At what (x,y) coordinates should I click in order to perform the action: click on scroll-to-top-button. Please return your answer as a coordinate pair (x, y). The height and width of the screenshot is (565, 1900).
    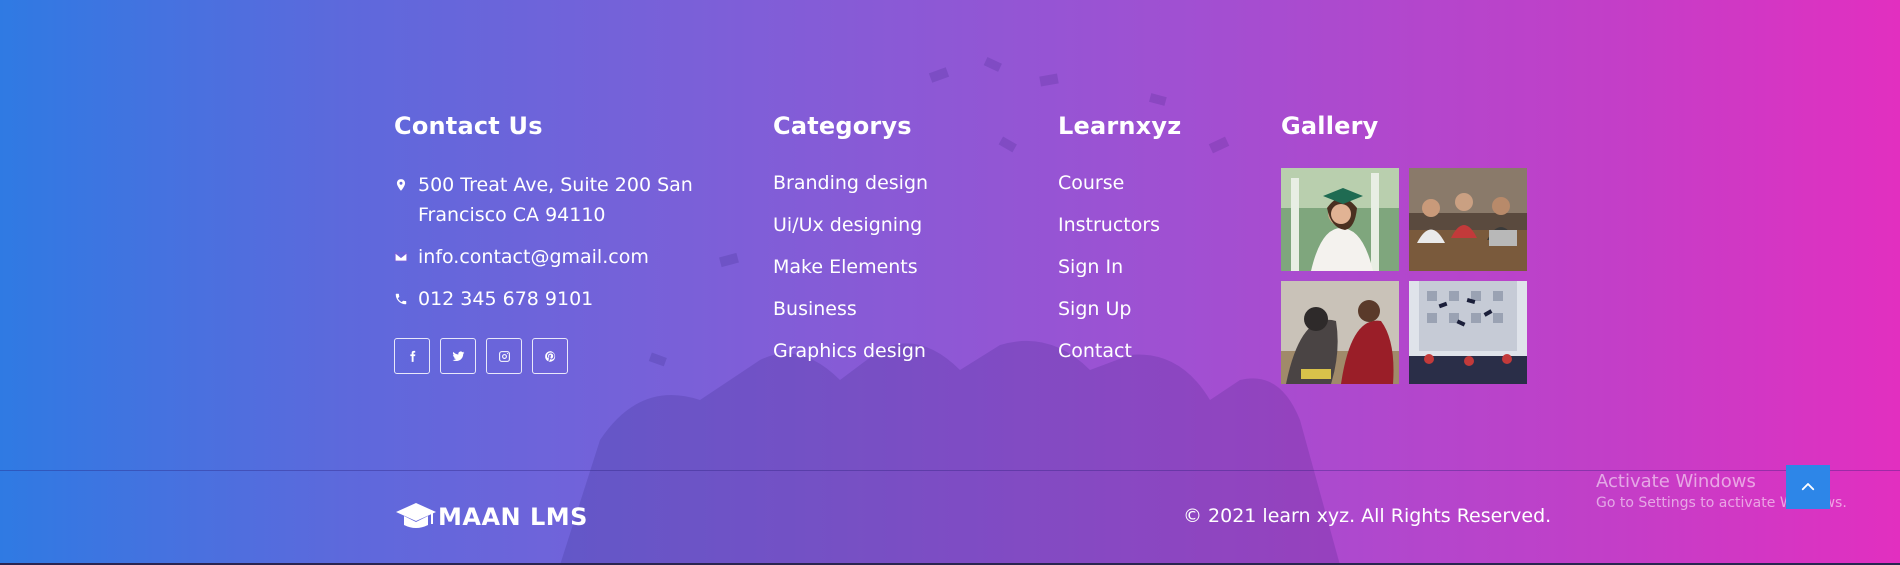
    Looking at the image, I should click on (1808, 487).